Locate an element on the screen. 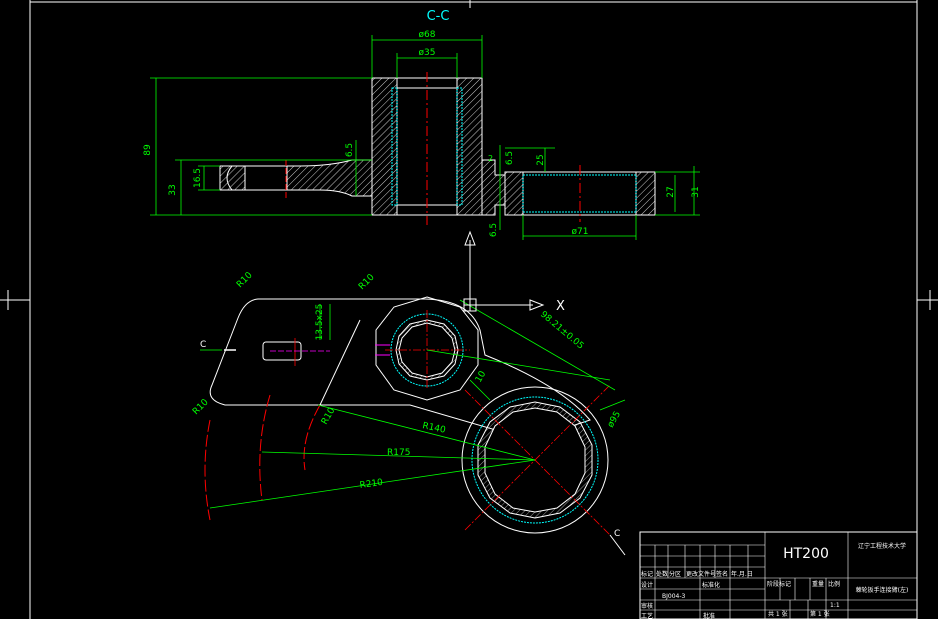  col-date: 年.月.日 is located at coordinates (742, 574).